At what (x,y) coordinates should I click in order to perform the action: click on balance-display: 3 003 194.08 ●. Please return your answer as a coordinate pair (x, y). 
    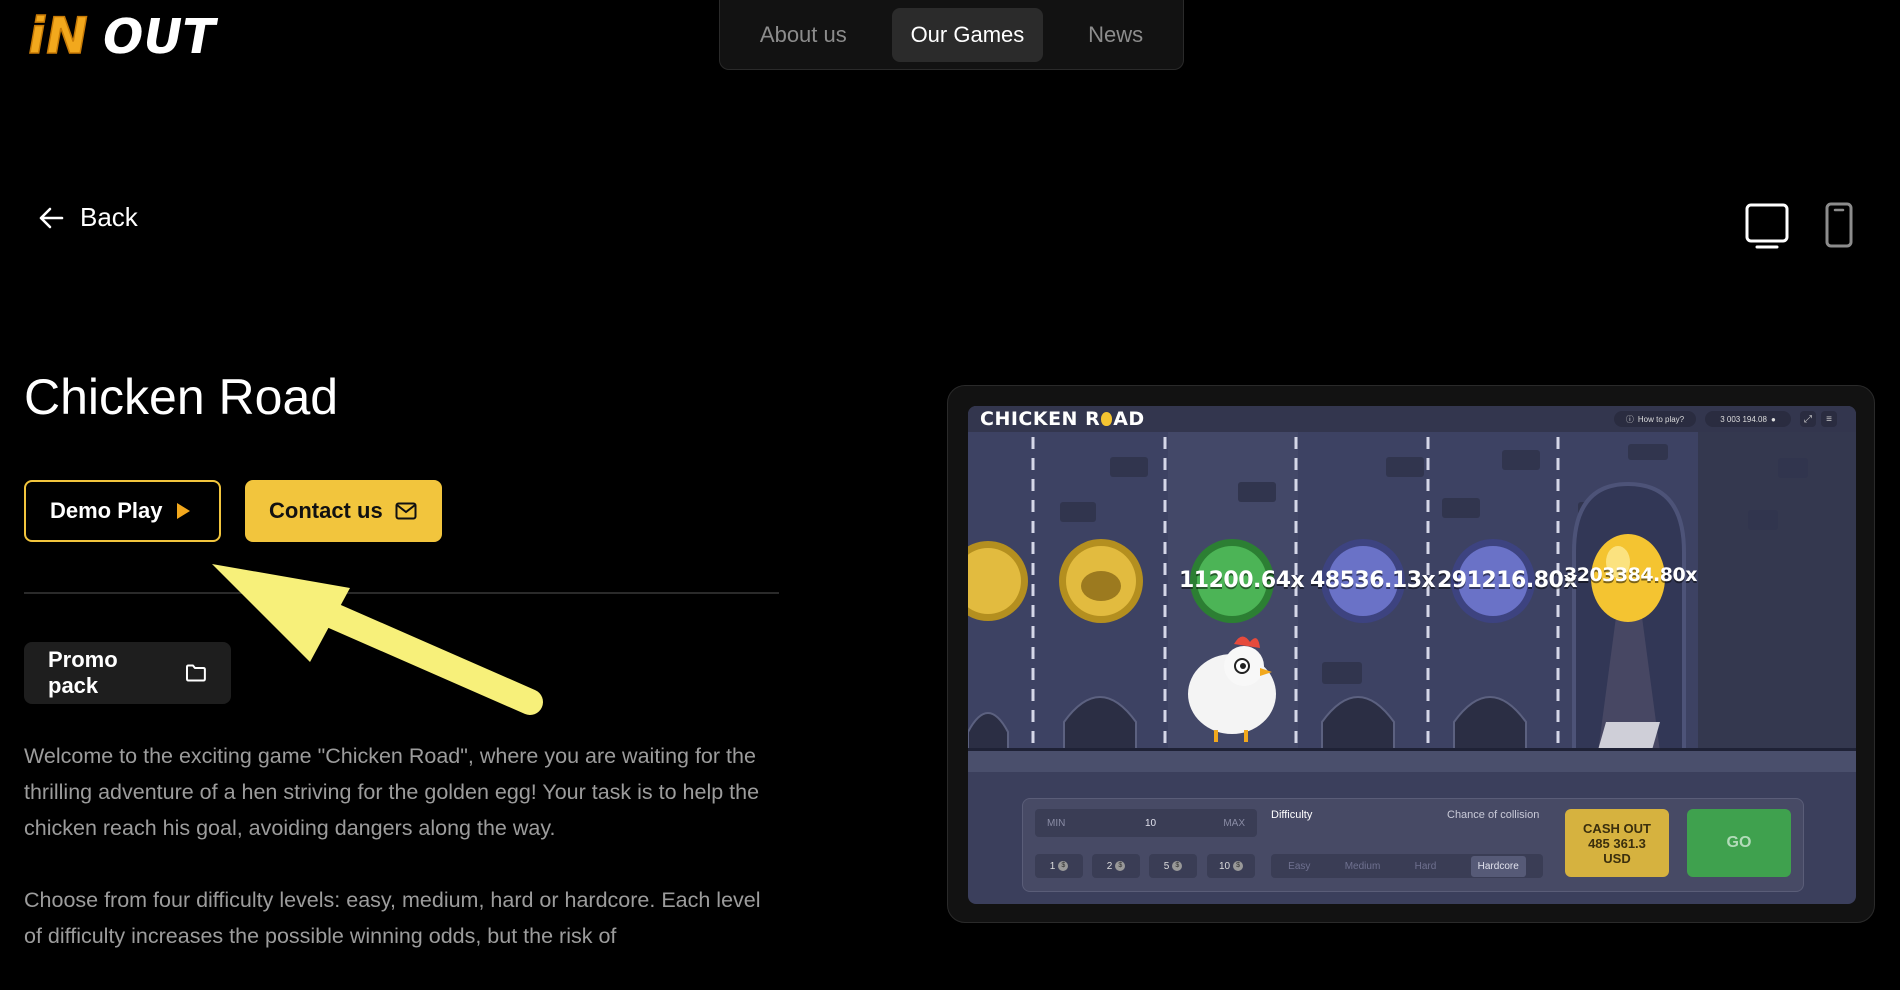
    Looking at the image, I should click on (1748, 419).